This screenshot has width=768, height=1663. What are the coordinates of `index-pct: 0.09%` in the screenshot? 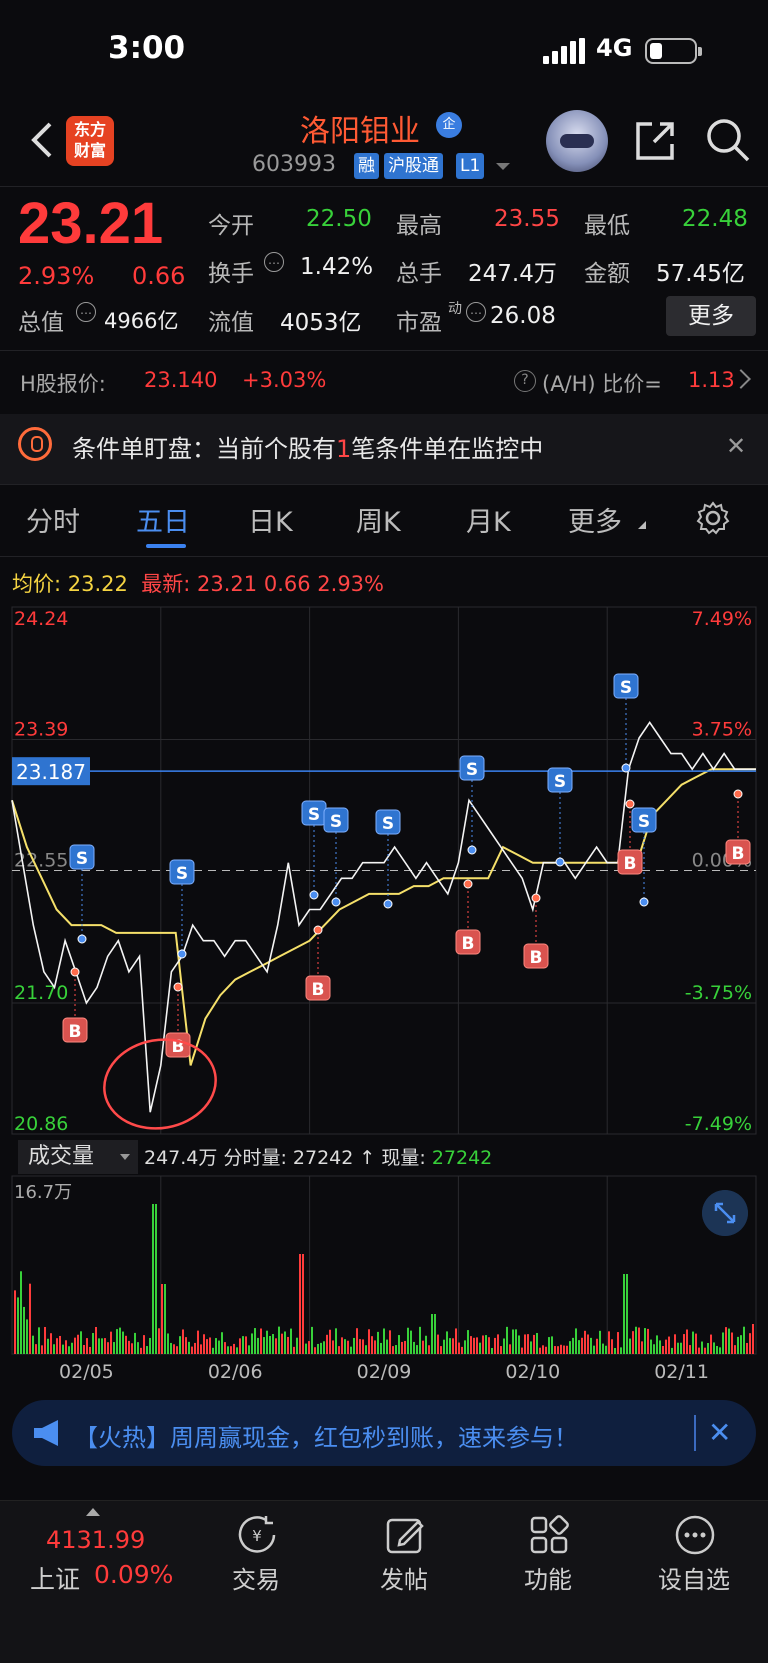 It's located at (133, 1574).